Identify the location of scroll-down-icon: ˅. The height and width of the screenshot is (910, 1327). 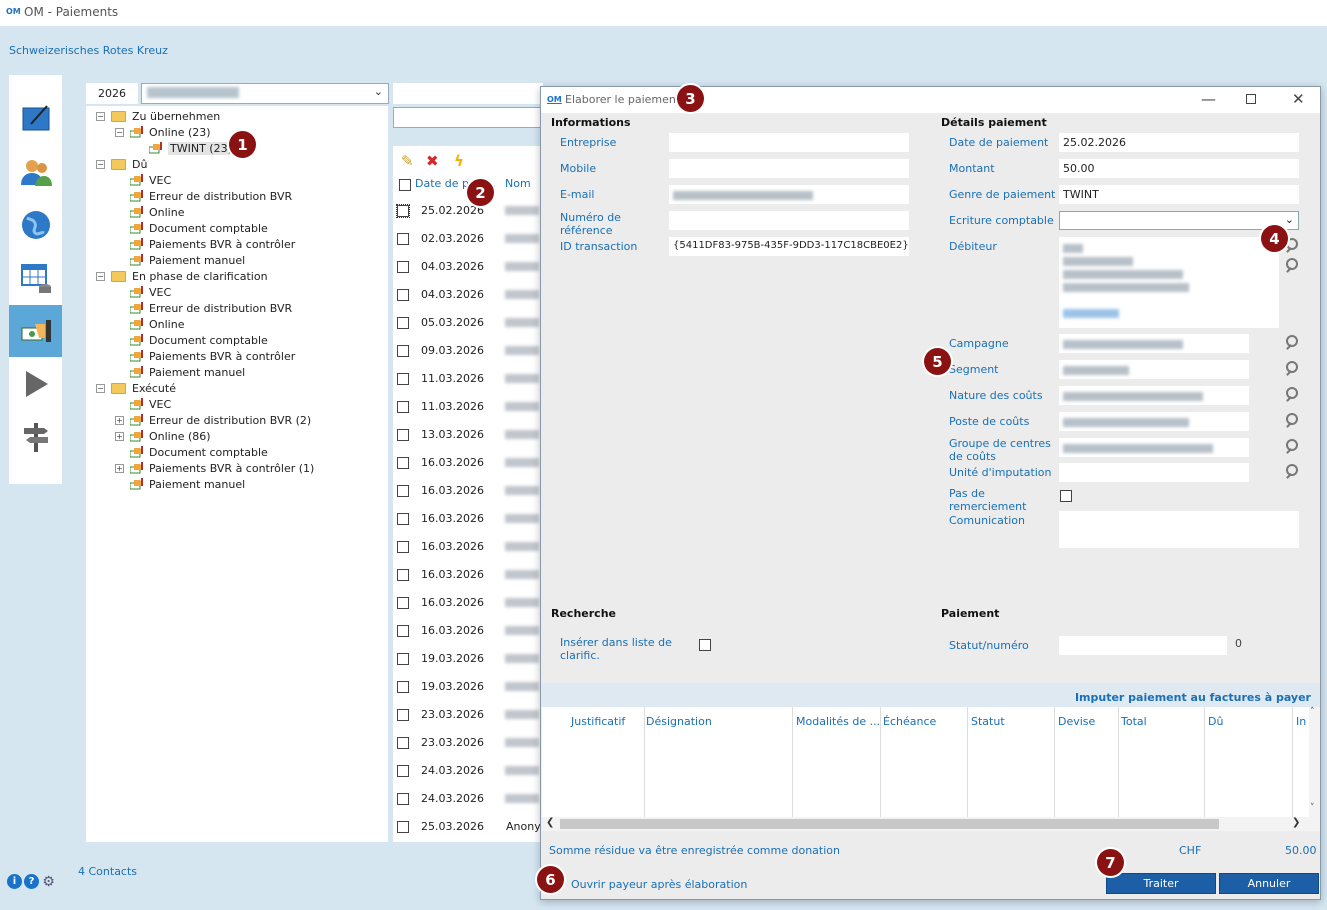
(1312, 808).